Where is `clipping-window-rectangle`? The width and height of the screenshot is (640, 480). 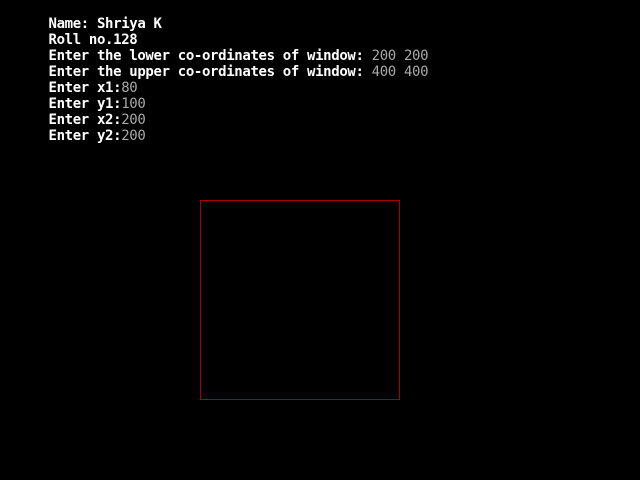
clipping-window-rectangle is located at coordinates (300, 300).